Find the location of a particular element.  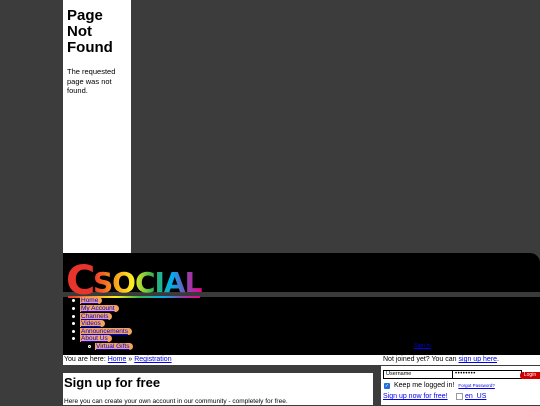

circle-bullet-icon is located at coordinates (89, 346).